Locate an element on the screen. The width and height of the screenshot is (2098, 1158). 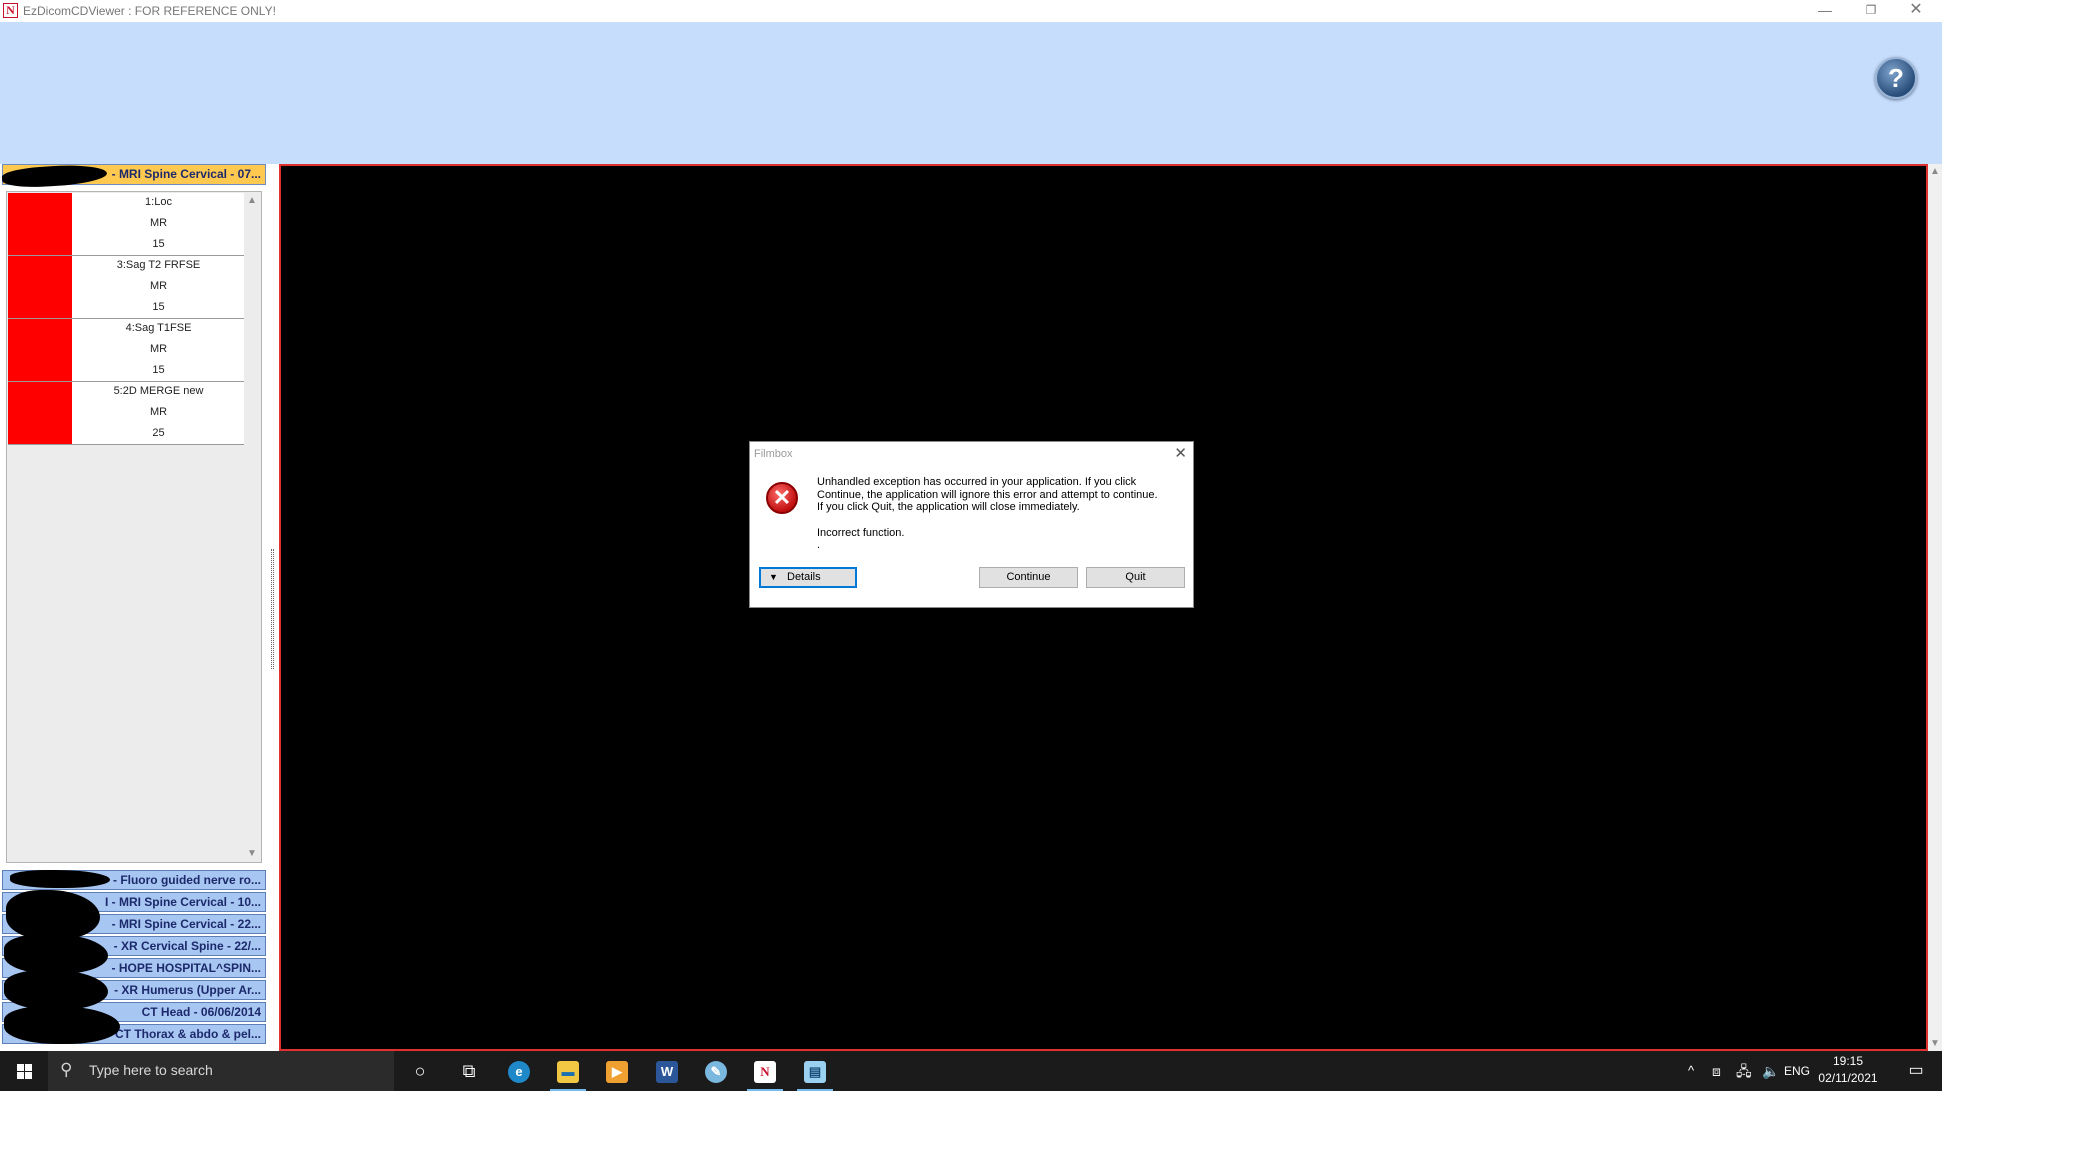
paint-icon: ✎ is located at coordinates (716, 1071).